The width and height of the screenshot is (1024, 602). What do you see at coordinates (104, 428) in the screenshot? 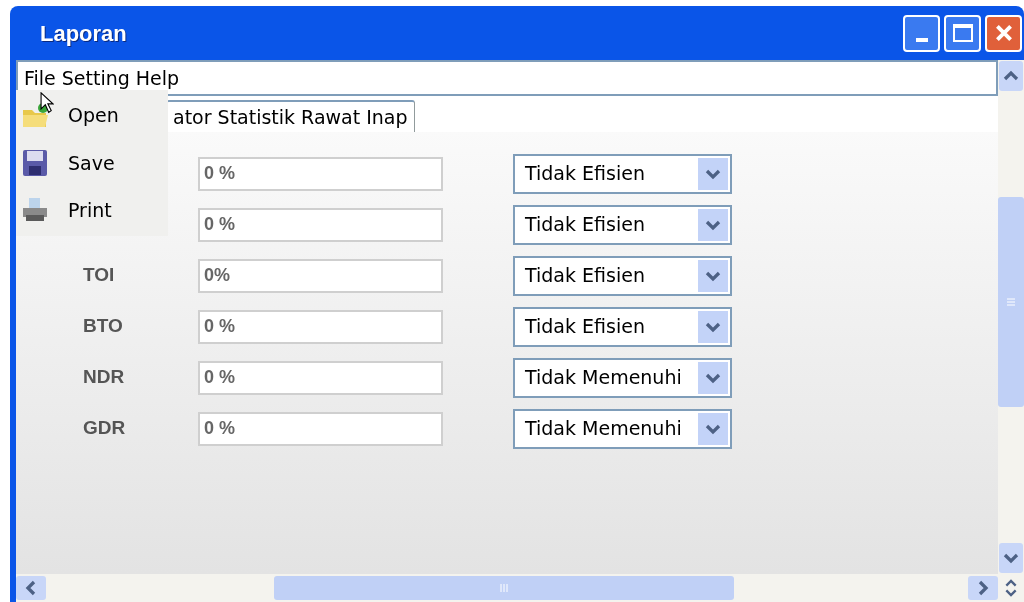
I see `indicator-label: GDR` at bounding box center [104, 428].